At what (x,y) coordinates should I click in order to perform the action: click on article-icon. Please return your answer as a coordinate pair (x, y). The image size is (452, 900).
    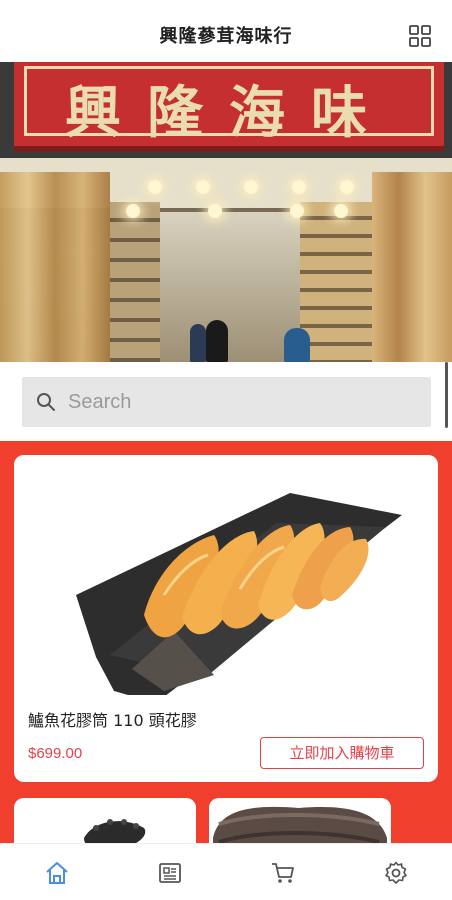
    Looking at the image, I should click on (170, 873).